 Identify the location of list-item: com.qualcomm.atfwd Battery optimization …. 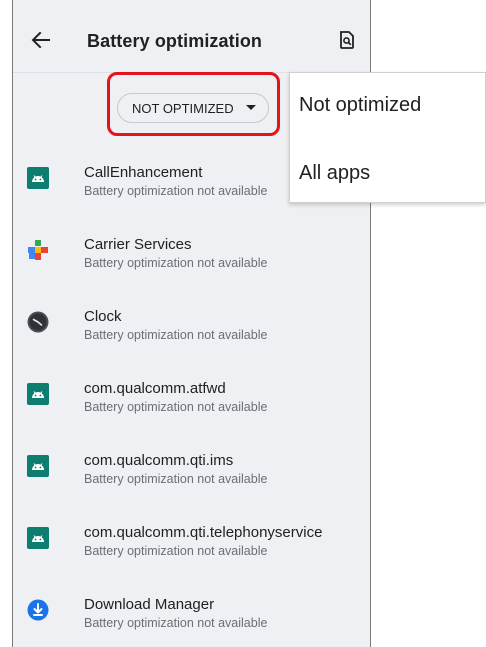
(191, 406).